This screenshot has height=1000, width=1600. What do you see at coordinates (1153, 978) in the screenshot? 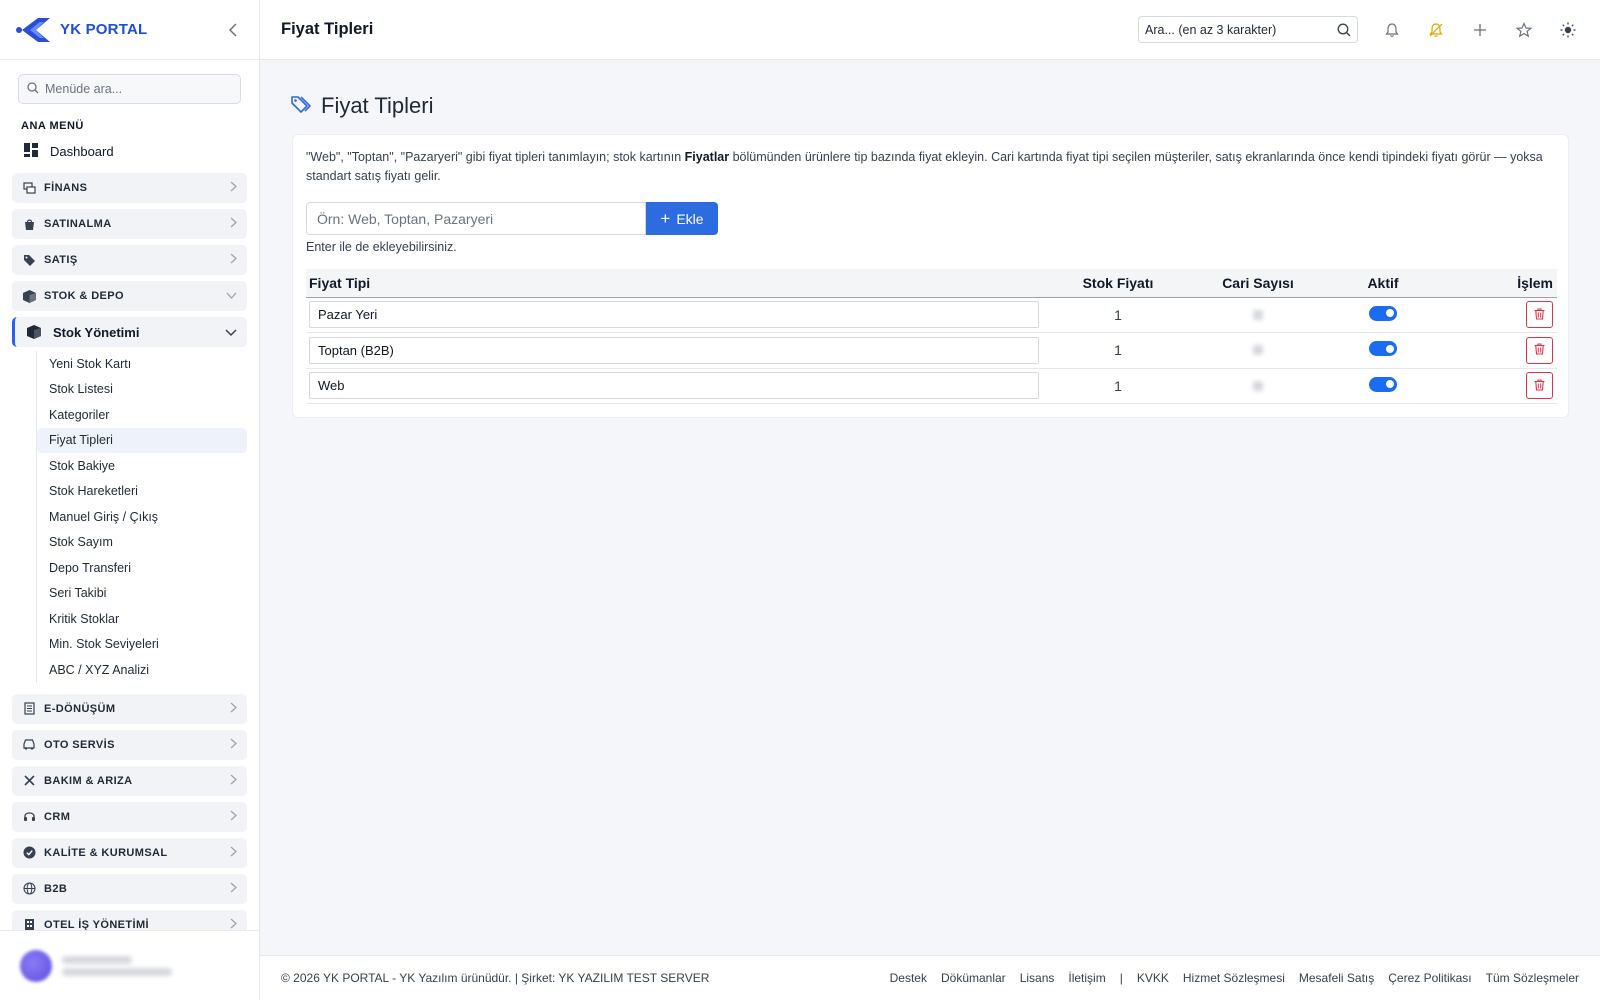
I see `footer-link-kvkk: KVKK` at bounding box center [1153, 978].